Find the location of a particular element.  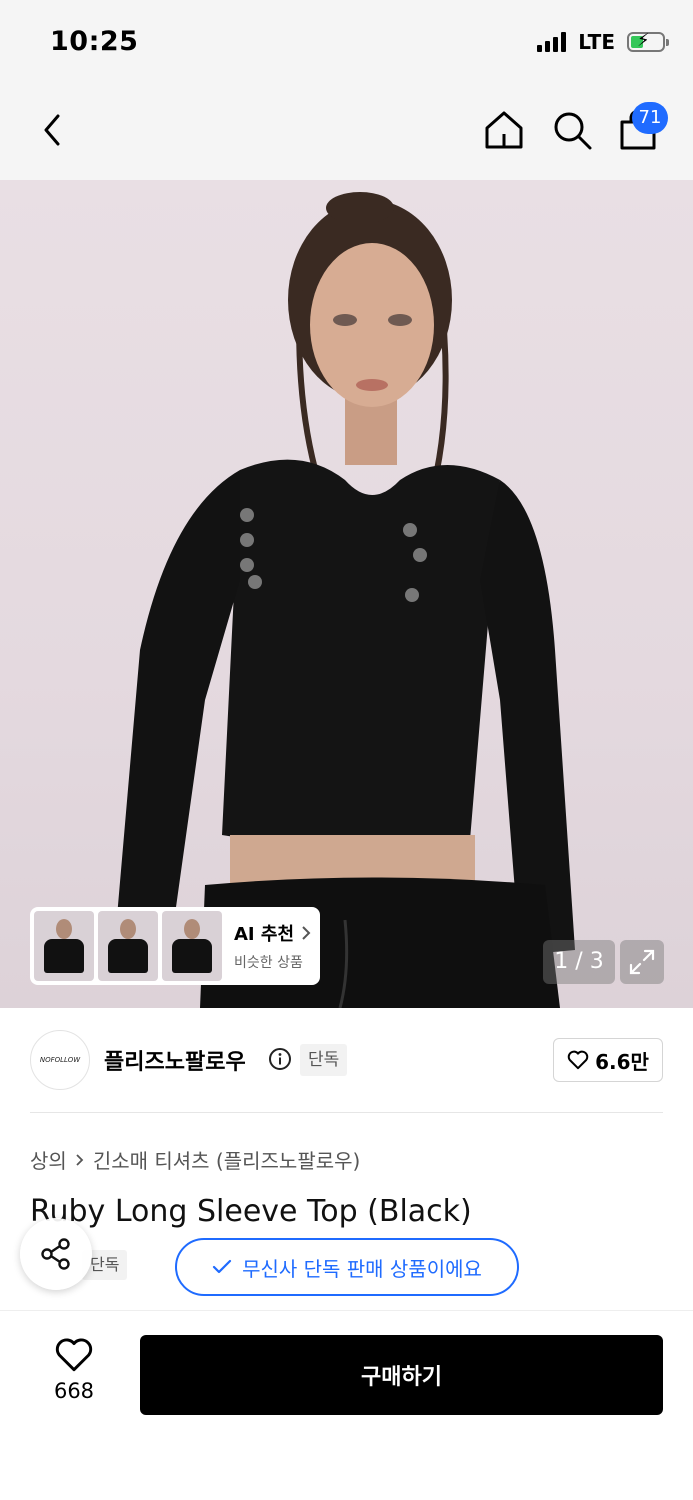

brand-like-button: 6.6만 is located at coordinates (608, 1060).